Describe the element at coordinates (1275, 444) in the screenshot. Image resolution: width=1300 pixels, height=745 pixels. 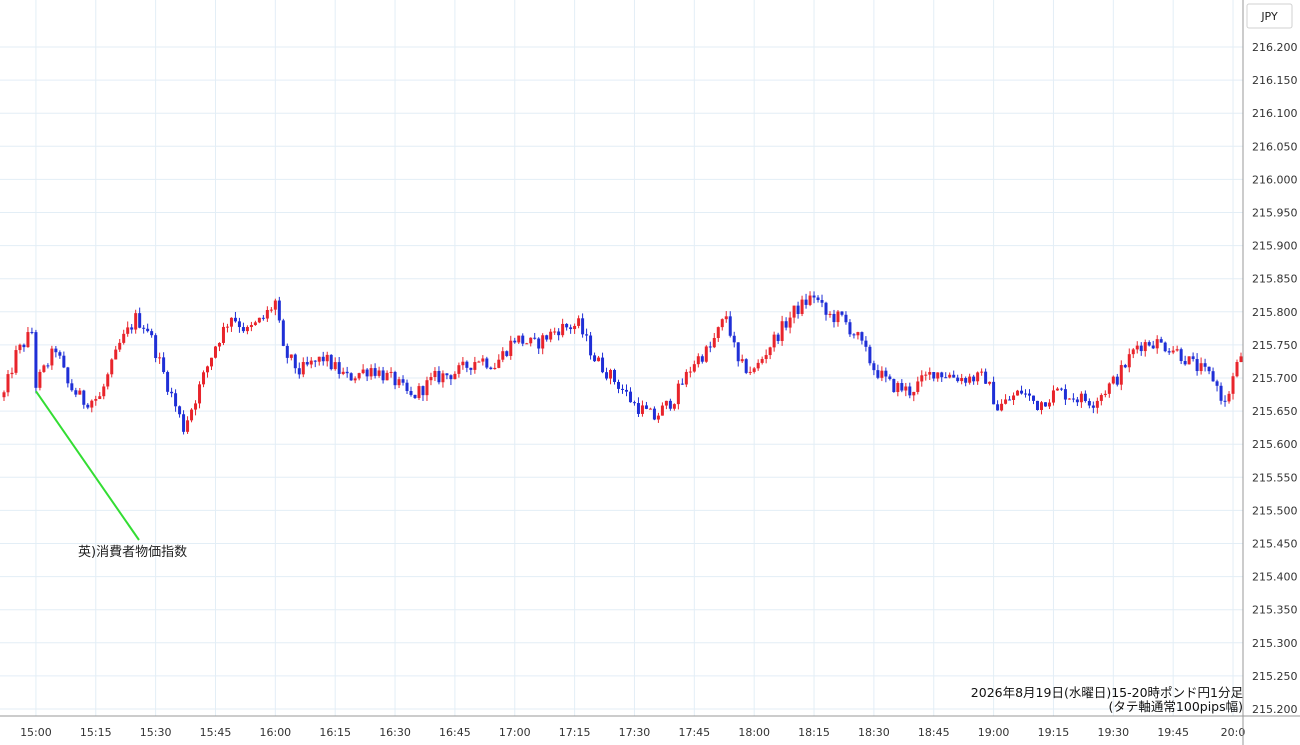
I see `y-tick-label: 215.600` at that location.